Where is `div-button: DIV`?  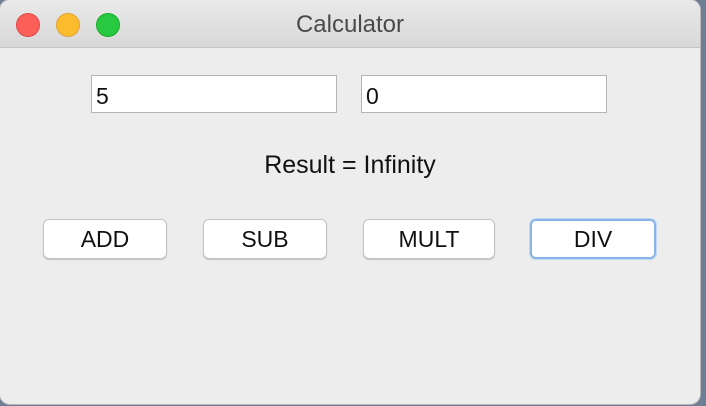 div-button: DIV is located at coordinates (593, 239).